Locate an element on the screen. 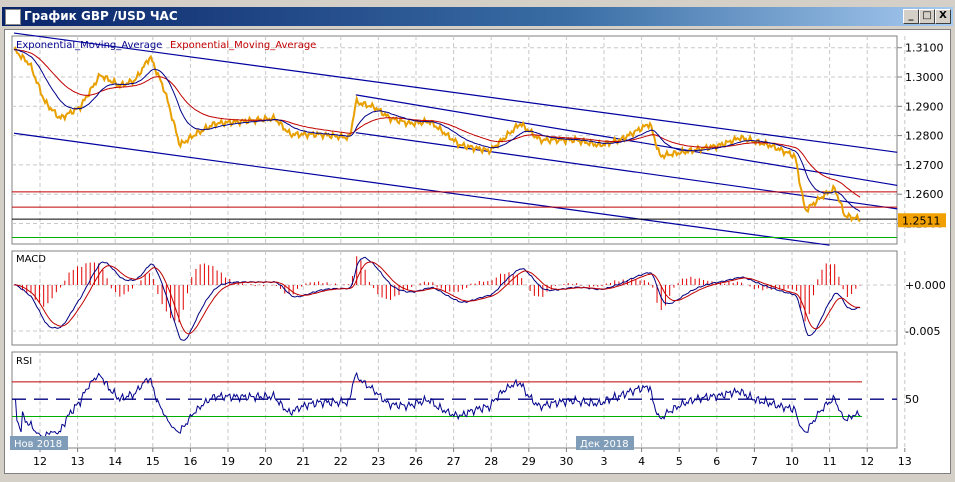  legend-ema-fast: Exponential_Moving_Average is located at coordinates (89, 45).